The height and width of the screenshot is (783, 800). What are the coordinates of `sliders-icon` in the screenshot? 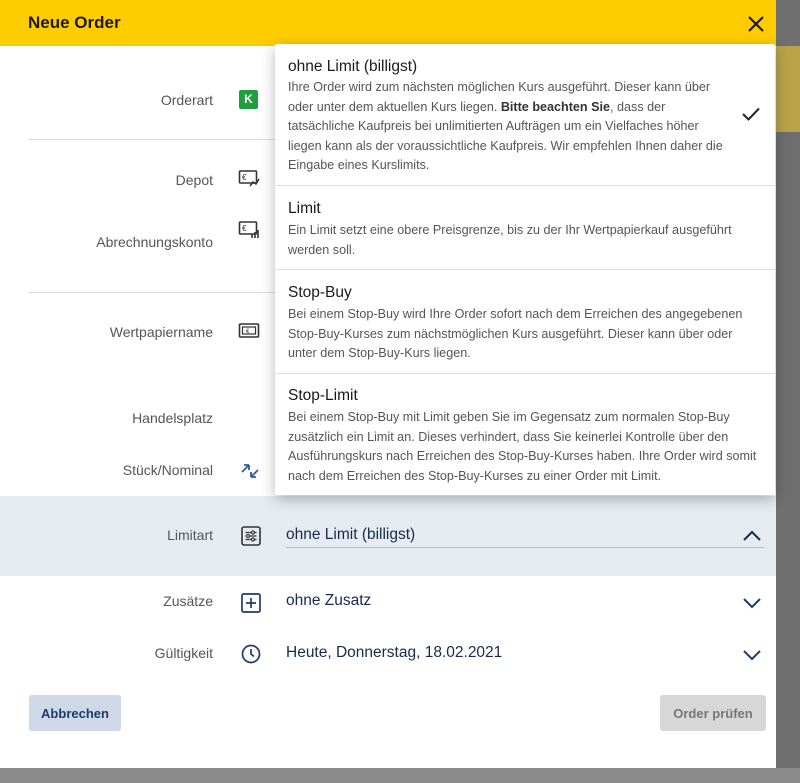 It's located at (251, 536).